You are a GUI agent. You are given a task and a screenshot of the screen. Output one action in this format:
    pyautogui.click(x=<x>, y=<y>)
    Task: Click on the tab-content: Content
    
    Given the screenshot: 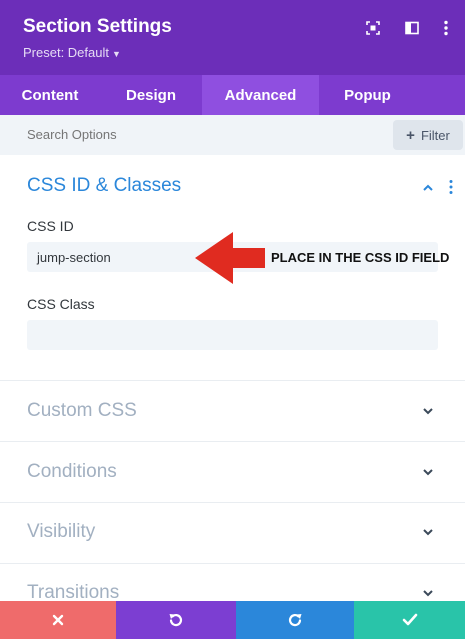 What is the action you would take?
    pyautogui.click(x=50, y=95)
    